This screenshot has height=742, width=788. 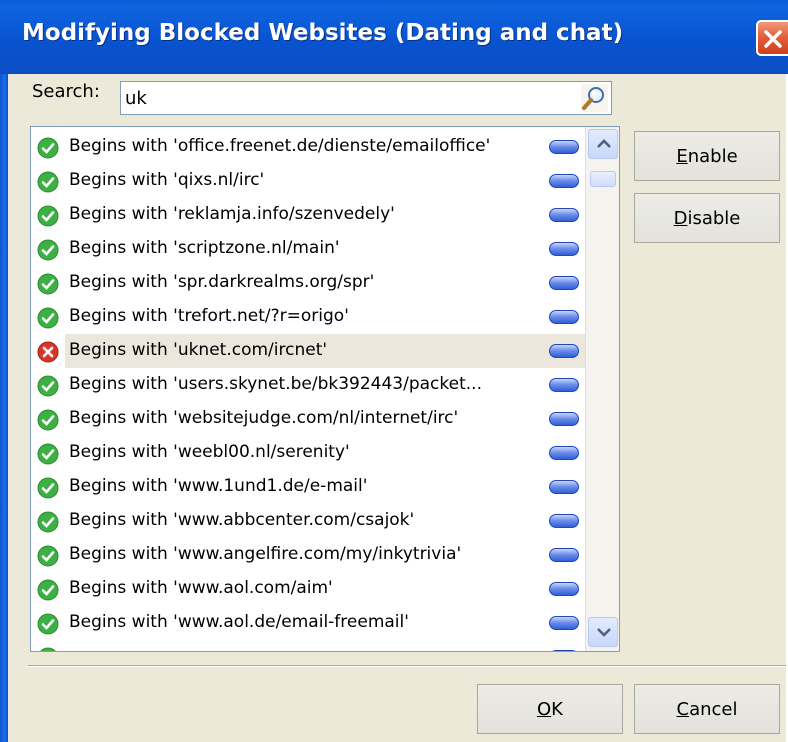 I want to click on search-input, so click(x=350, y=98).